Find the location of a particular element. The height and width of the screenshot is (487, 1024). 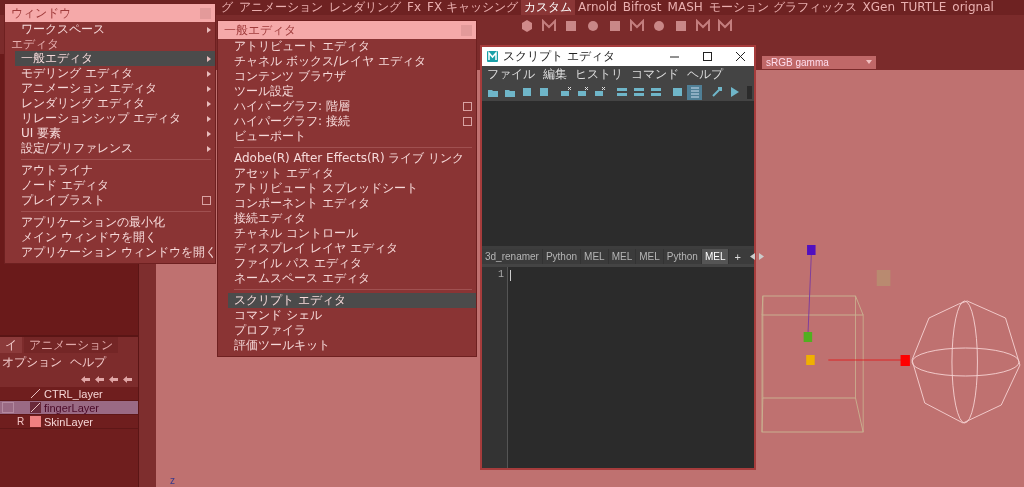

shelf-tab: アニメーション is located at coordinates (281, 7).